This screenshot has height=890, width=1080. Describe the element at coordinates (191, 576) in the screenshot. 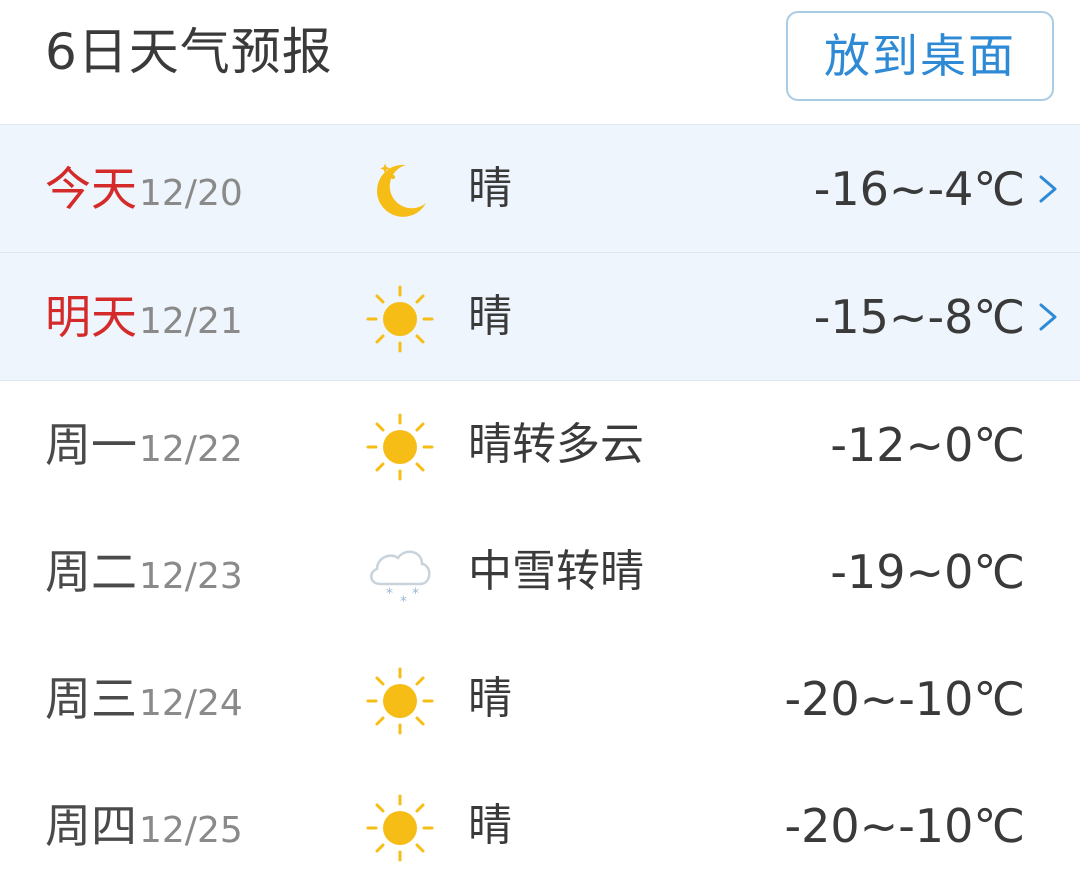

I see `date-label: 12/23` at that location.